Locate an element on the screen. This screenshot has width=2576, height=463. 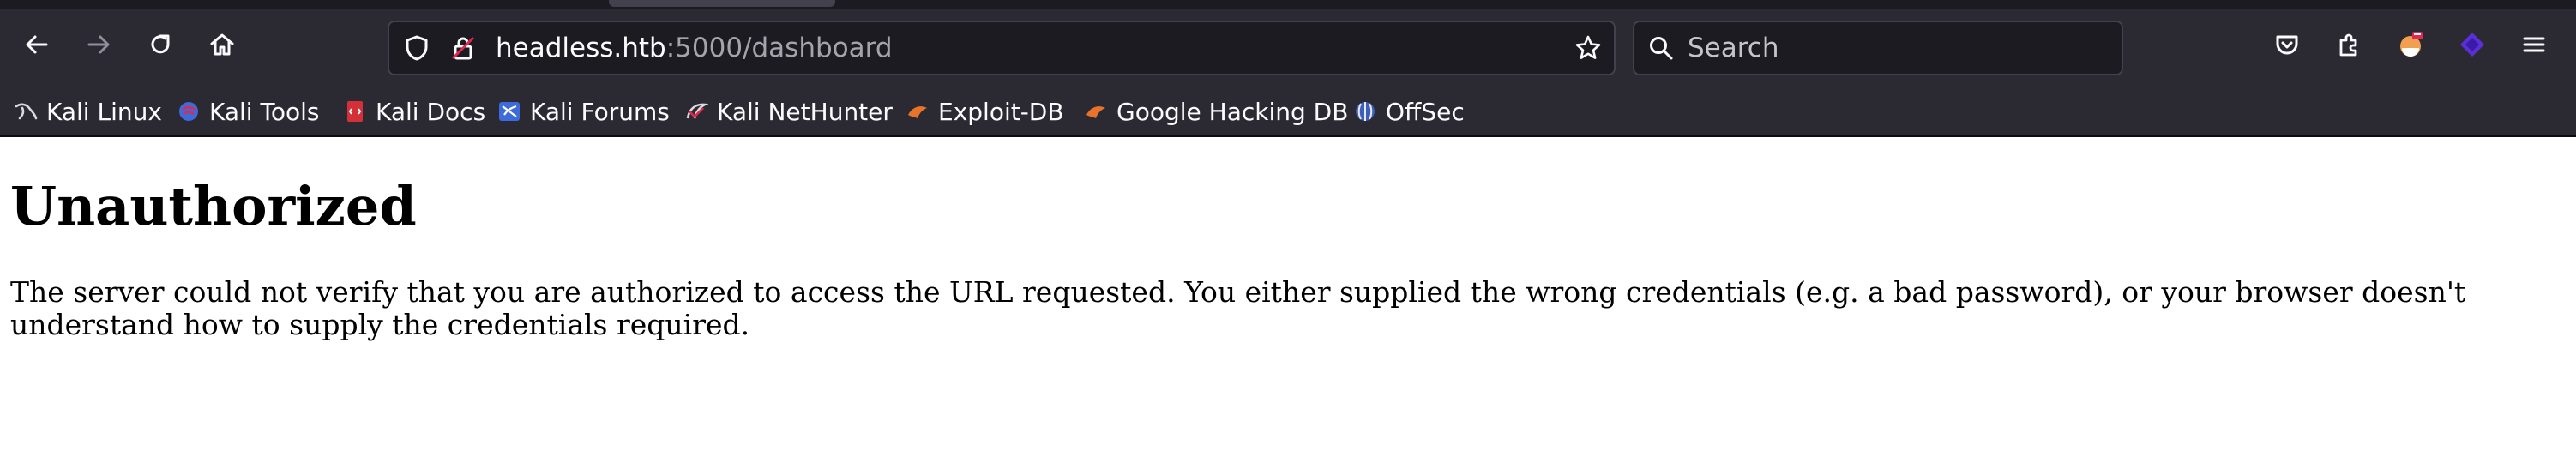
pocket-icon is located at coordinates (2287, 45).